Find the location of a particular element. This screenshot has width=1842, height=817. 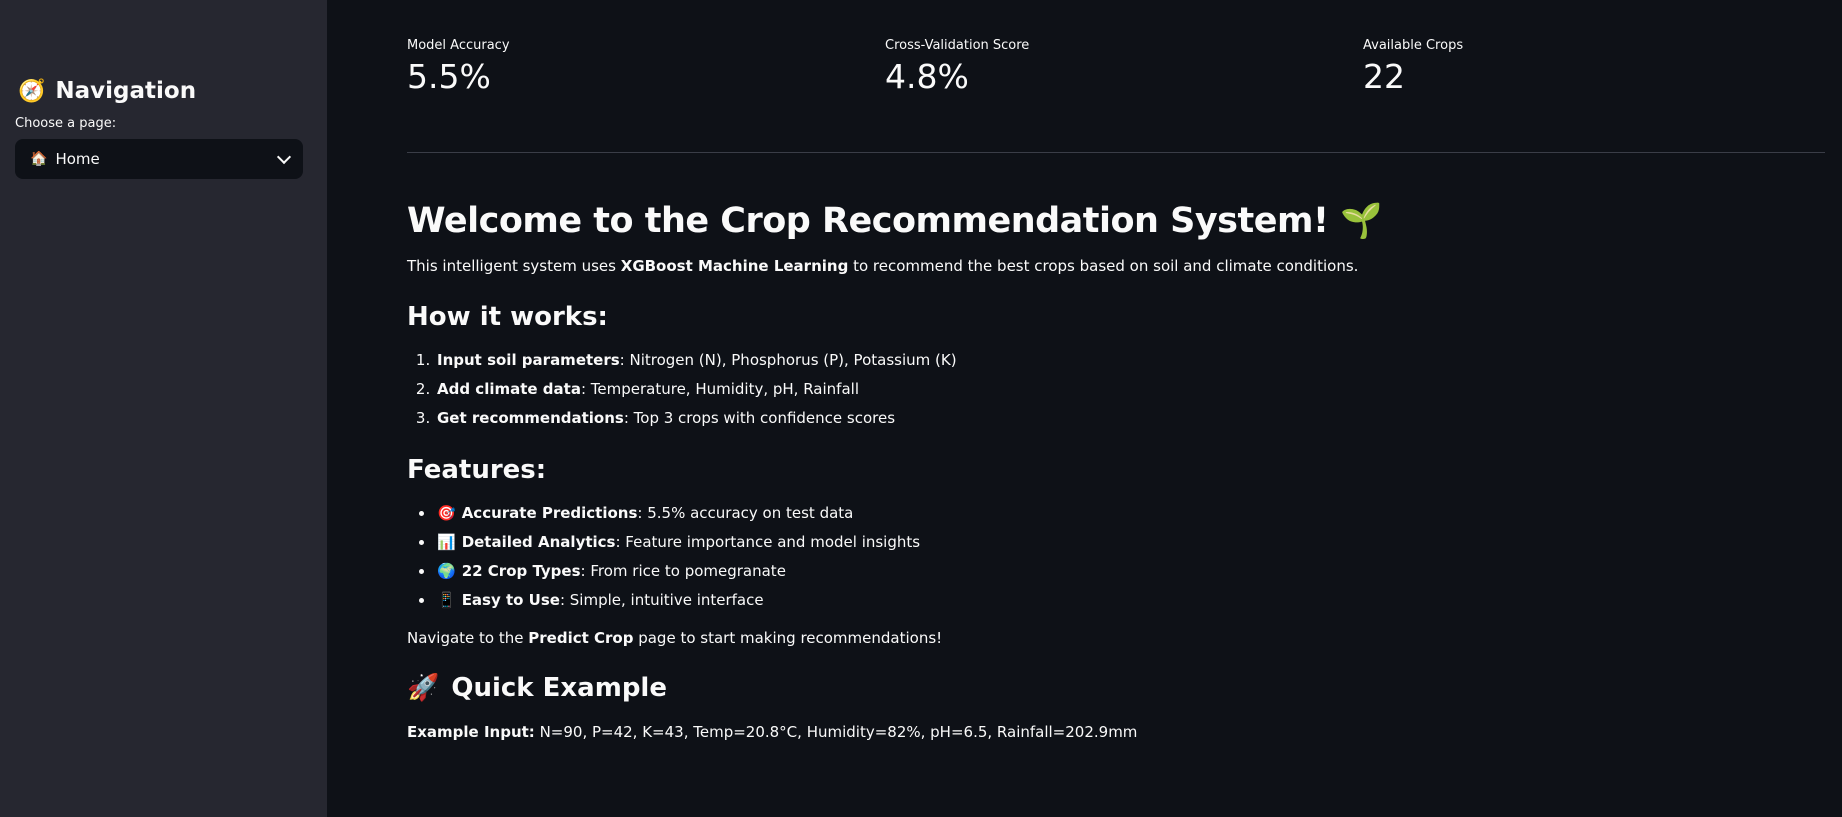

step-bold: Add climate data is located at coordinates (509, 388).